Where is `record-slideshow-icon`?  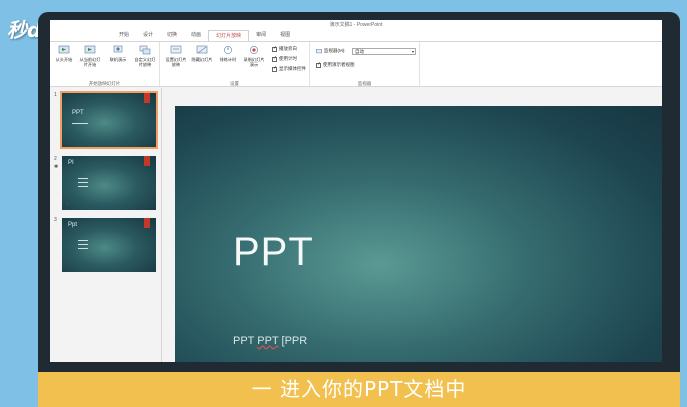 record-slideshow-icon is located at coordinates (254, 50).